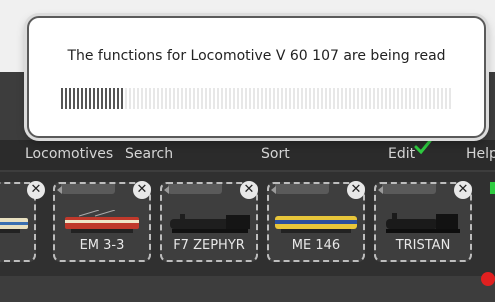 The width and height of the screenshot is (495, 302). I want to click on status-indicator, so click(492, 188).